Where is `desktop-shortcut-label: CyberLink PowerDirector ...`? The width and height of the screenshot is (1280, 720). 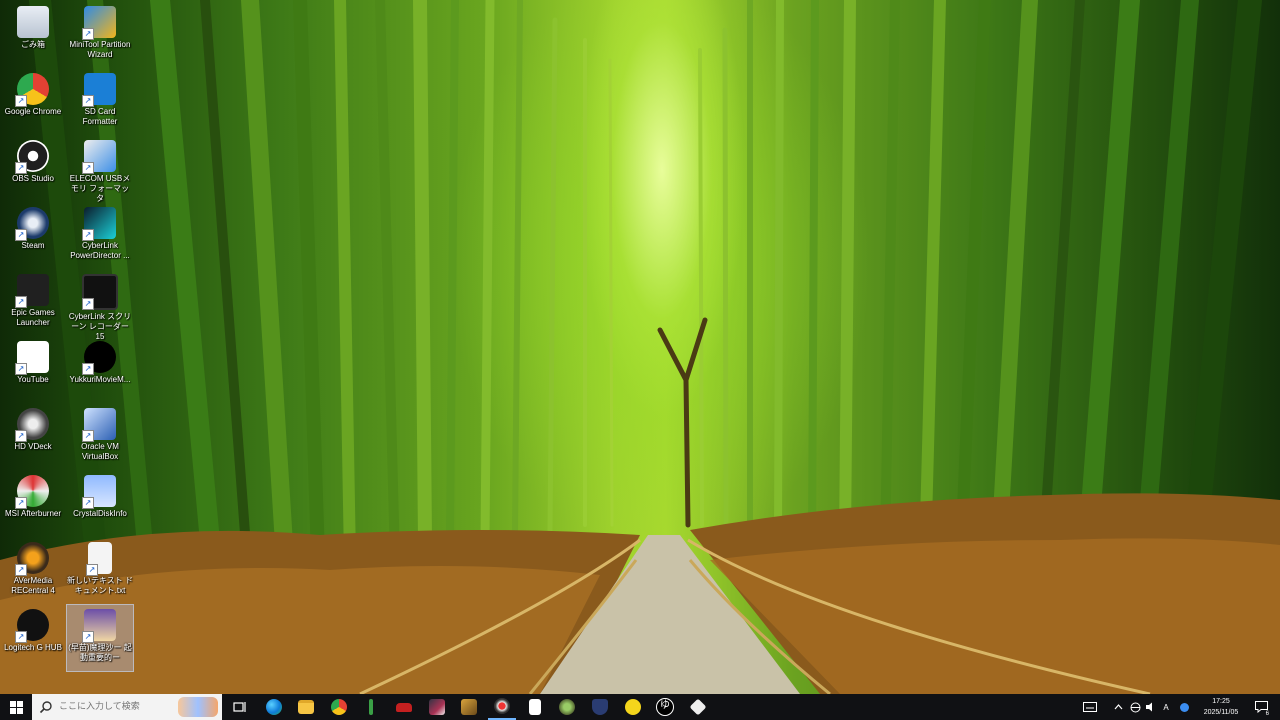 desktop-shortcut-label: CyberLink PowerDirector ... is located at coordinates (100, 250).